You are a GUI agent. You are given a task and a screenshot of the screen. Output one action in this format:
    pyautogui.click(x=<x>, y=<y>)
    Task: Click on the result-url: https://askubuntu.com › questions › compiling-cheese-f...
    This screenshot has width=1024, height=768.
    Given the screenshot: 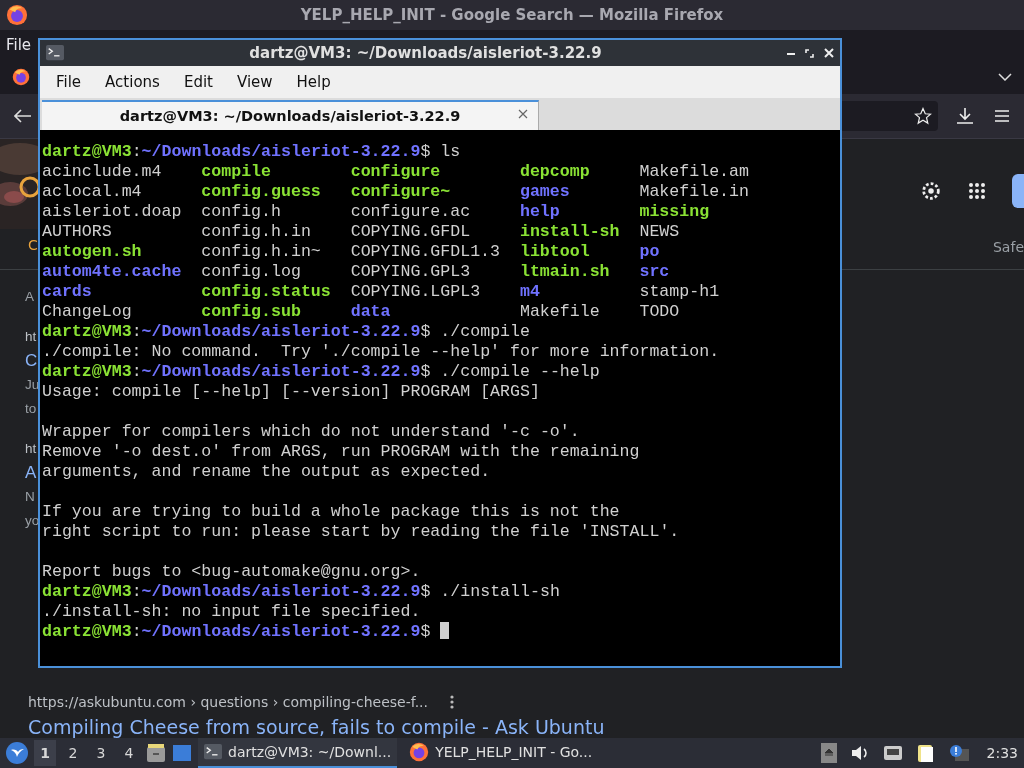 What is the action you would take?
    pyautogui.click(x=228, y=702)
    